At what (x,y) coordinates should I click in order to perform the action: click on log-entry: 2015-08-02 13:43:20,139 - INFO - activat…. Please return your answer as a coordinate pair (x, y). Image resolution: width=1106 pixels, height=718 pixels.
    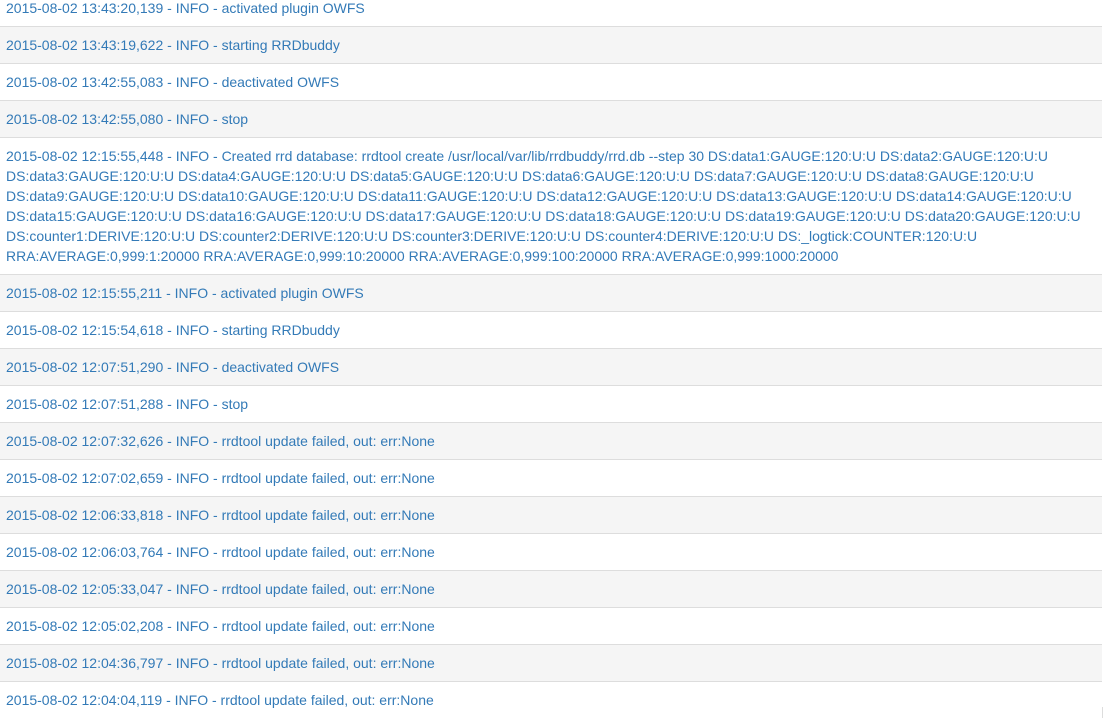
    Looking at the image, I should click on (551, 13).